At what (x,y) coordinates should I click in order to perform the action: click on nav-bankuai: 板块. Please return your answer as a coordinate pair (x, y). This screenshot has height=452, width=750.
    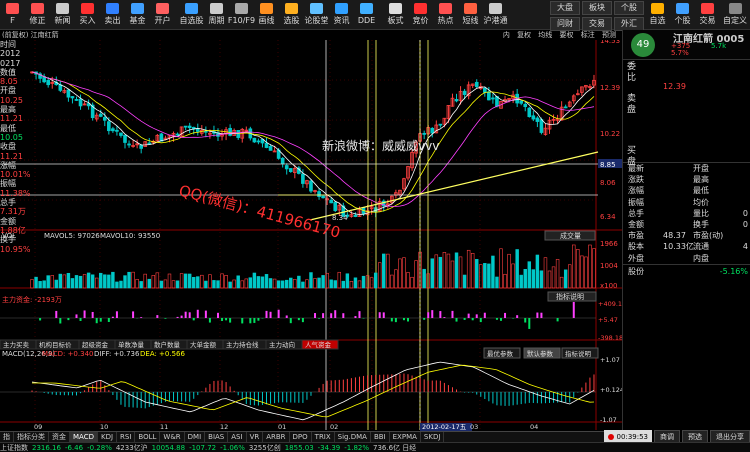
    Looking at the image, I should click on (597, 8).